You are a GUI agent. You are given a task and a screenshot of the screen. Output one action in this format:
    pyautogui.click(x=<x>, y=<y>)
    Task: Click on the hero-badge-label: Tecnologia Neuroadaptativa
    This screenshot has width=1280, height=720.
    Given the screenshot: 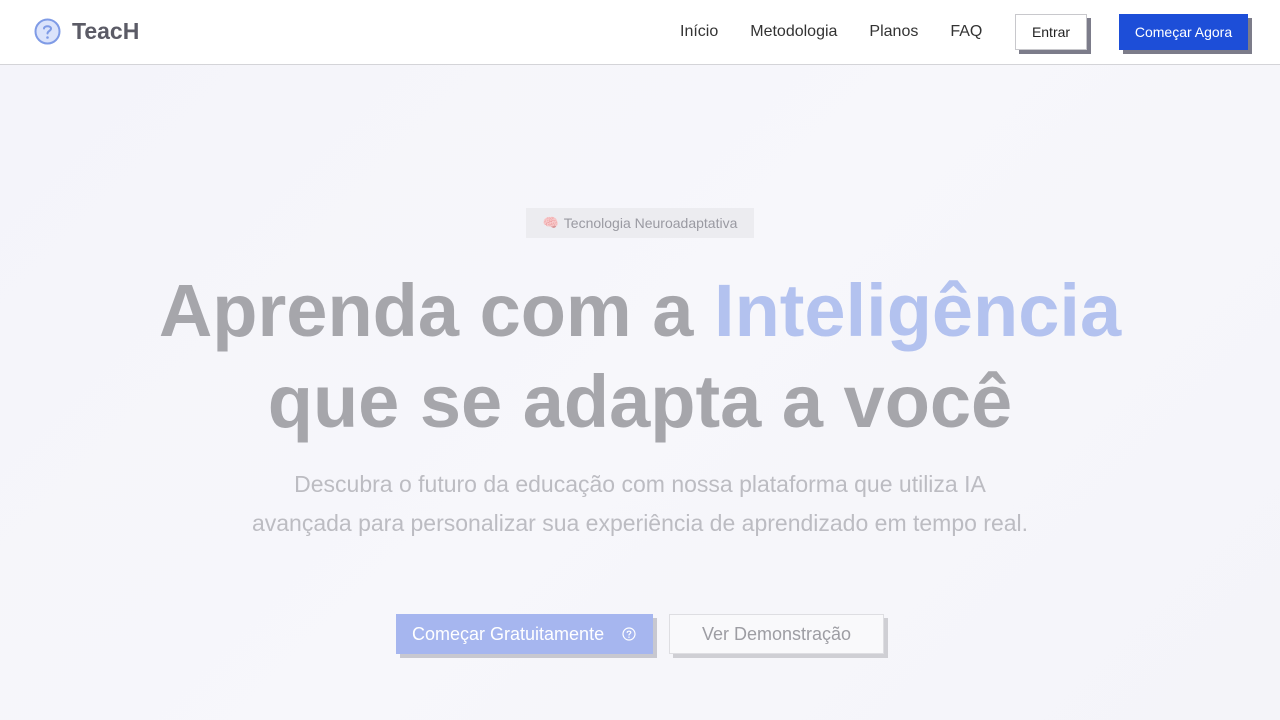 What is the action you would take?
    pyautogui.click(x=650, y=223)
    